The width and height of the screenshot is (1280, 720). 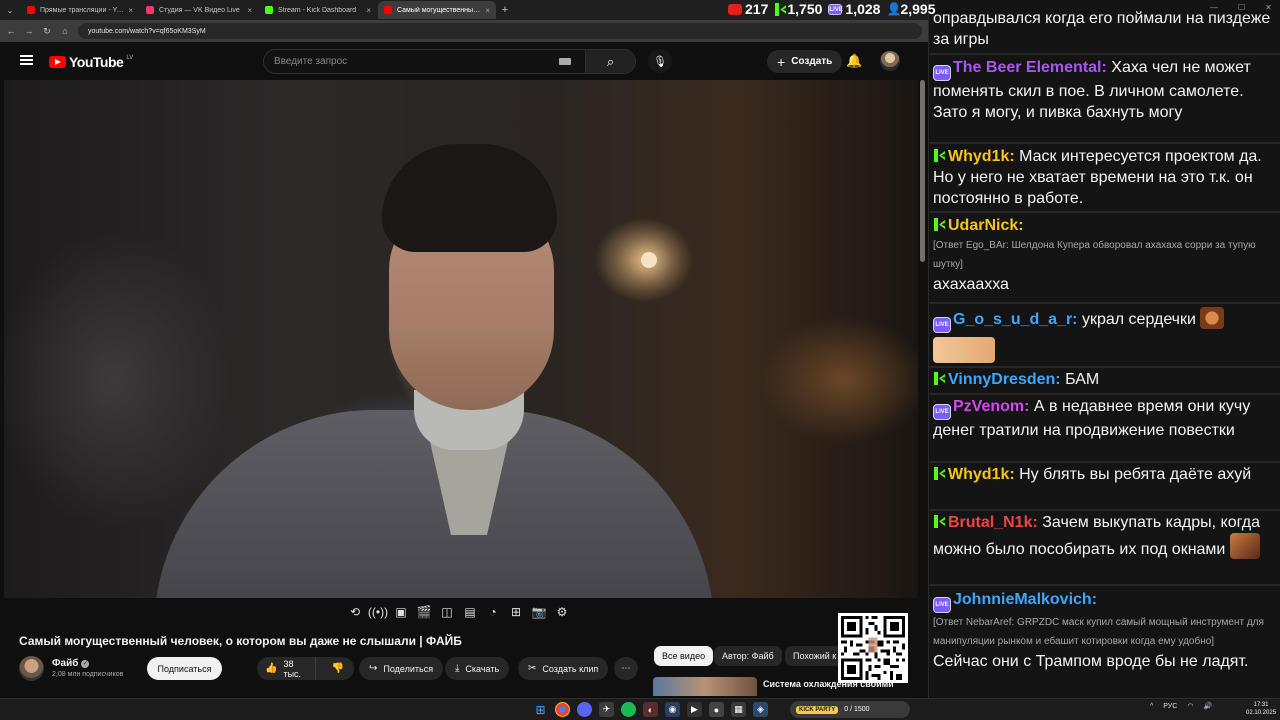 I want to click on back-icon: ←, so click(x=11, y=31).